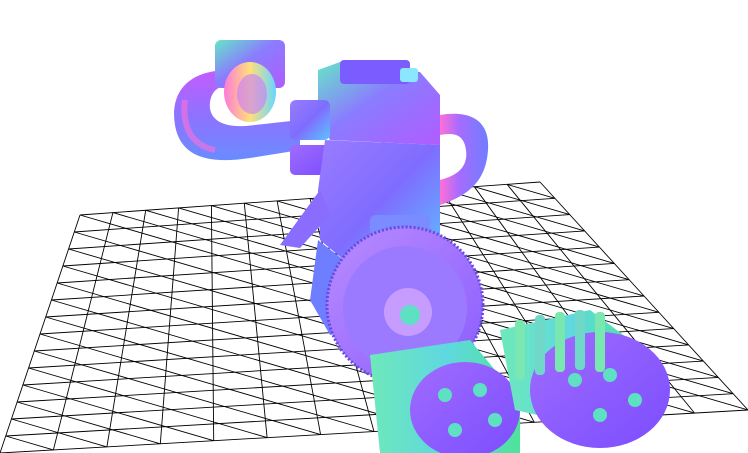  Describe the element at coordinates (464, 159) in the screenshot. I see `exhaust-pipe-right` at that location.